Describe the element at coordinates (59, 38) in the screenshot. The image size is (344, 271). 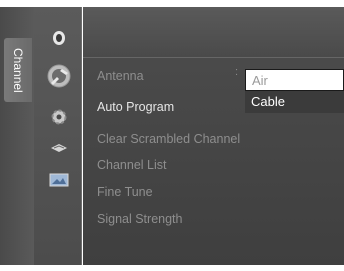
I see `picture-icon` at that location.